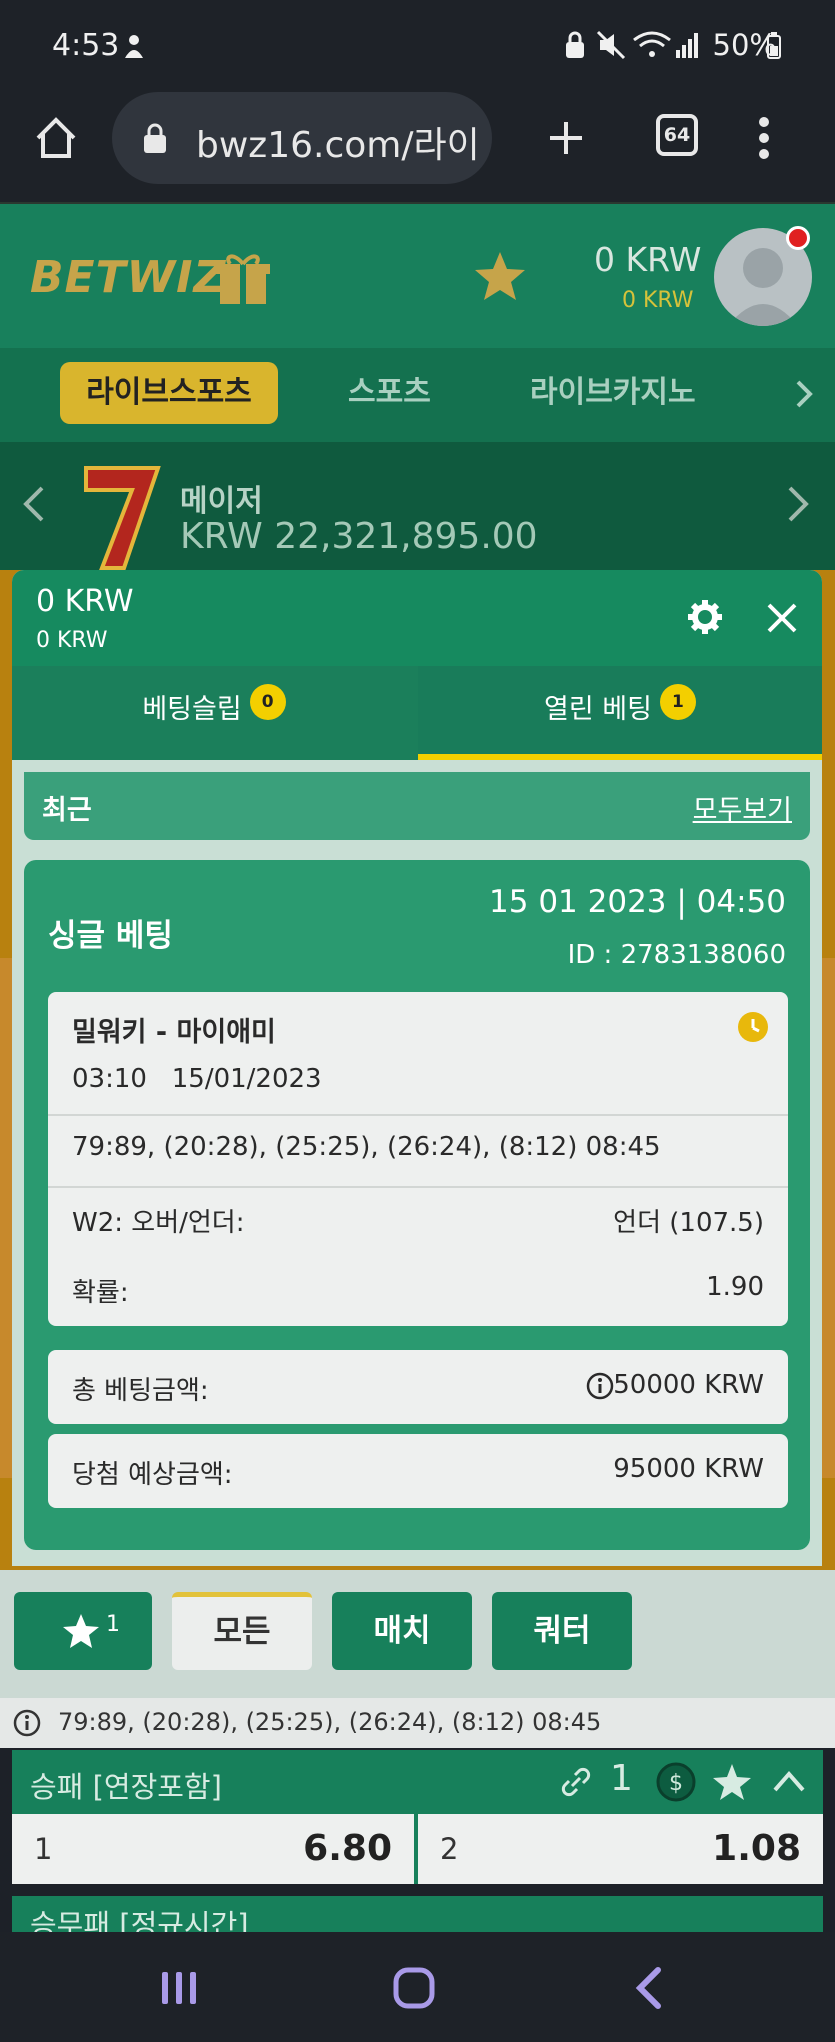  Describe the element at coordinates (169, 393) in the screenshot. I see `nav-live-sports: 라이브스포츠` at that location.